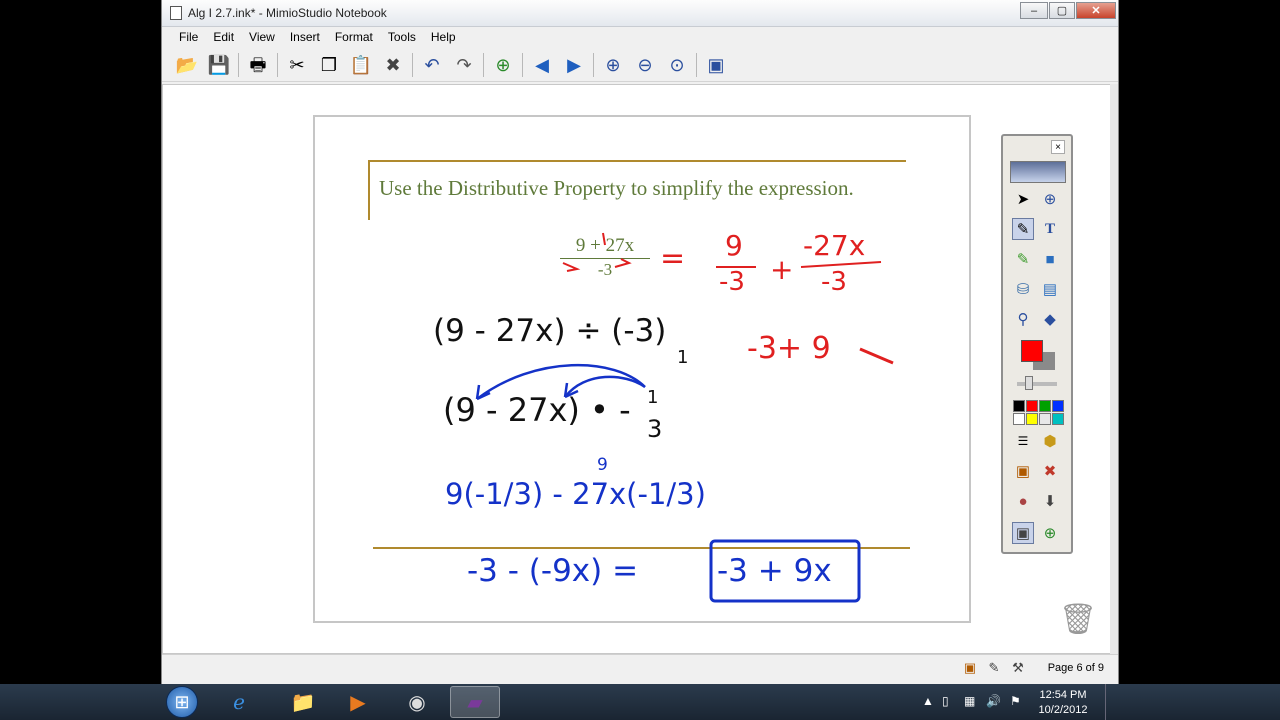  What do you see at coordinates (358, 702) in the screenshot?
I see `media-player-icon: ▶` at bounding box center [358, 702].